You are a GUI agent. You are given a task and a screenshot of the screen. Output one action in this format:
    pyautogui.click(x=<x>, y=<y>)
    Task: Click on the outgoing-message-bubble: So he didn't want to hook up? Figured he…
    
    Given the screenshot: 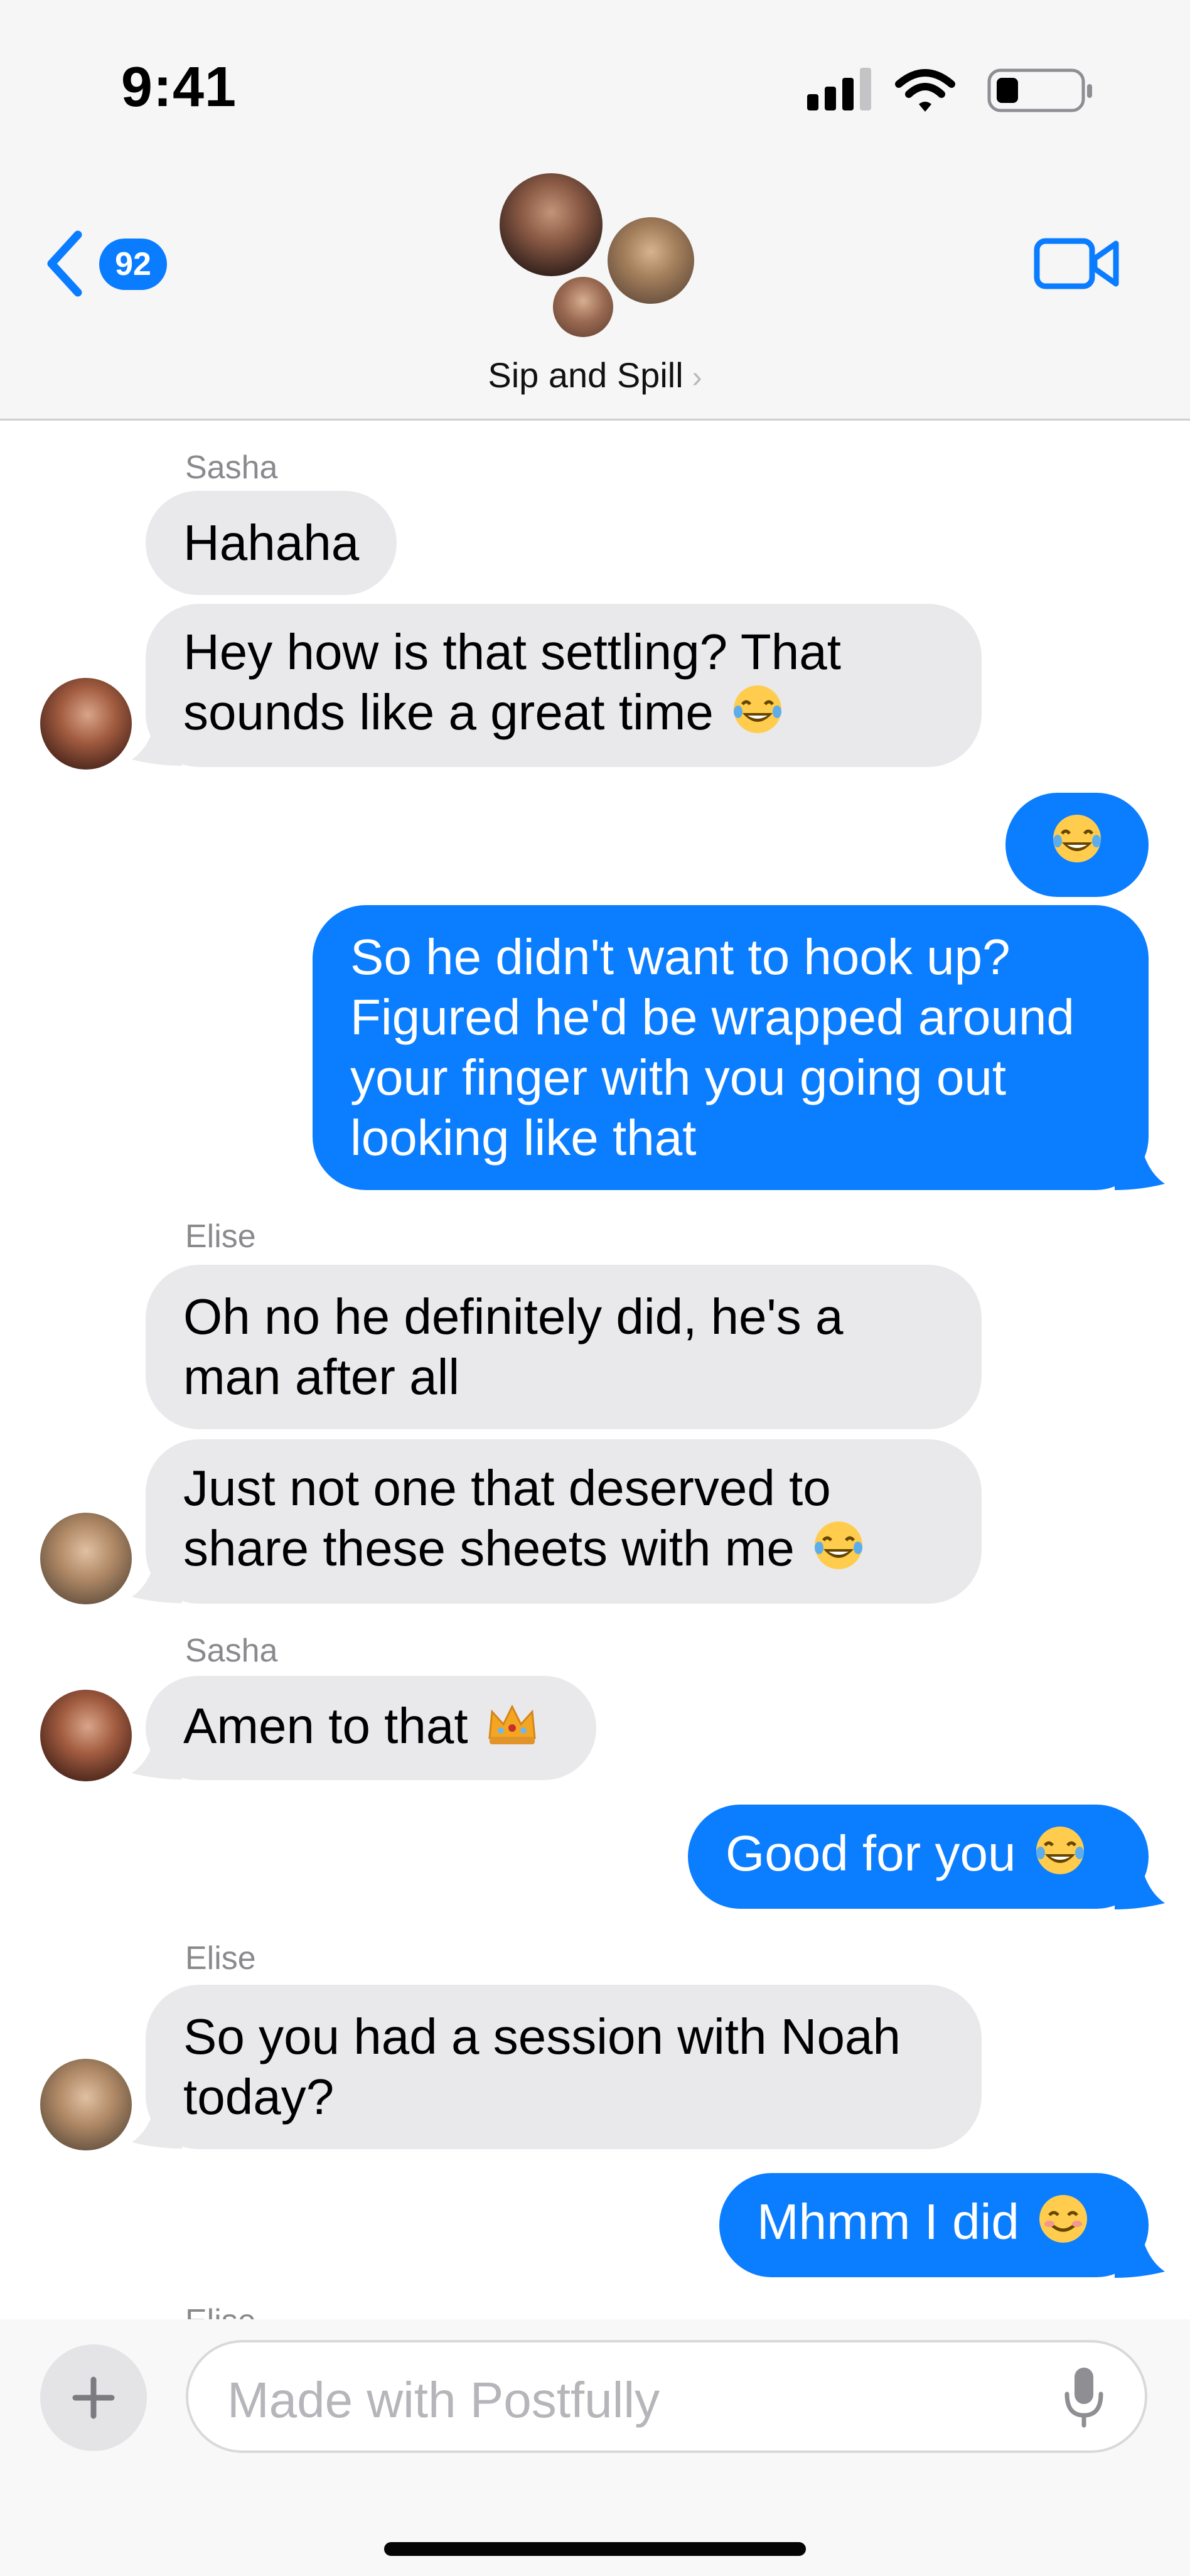 What is the action you would take?
    pyautogui.click(x=731, y=1047)
    